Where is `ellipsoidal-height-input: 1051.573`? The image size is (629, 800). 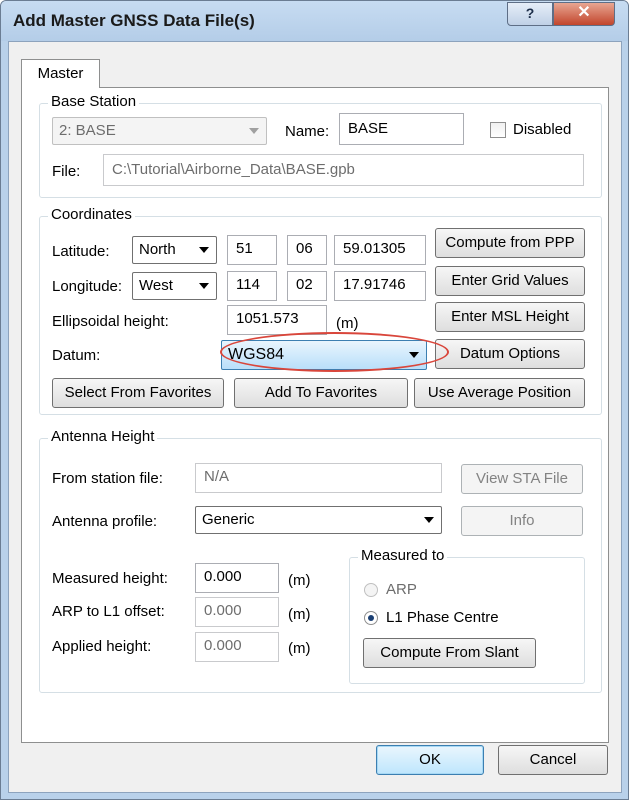 ellipsoidal-height-input: 1051.573 is located at coordinates (277, 320).